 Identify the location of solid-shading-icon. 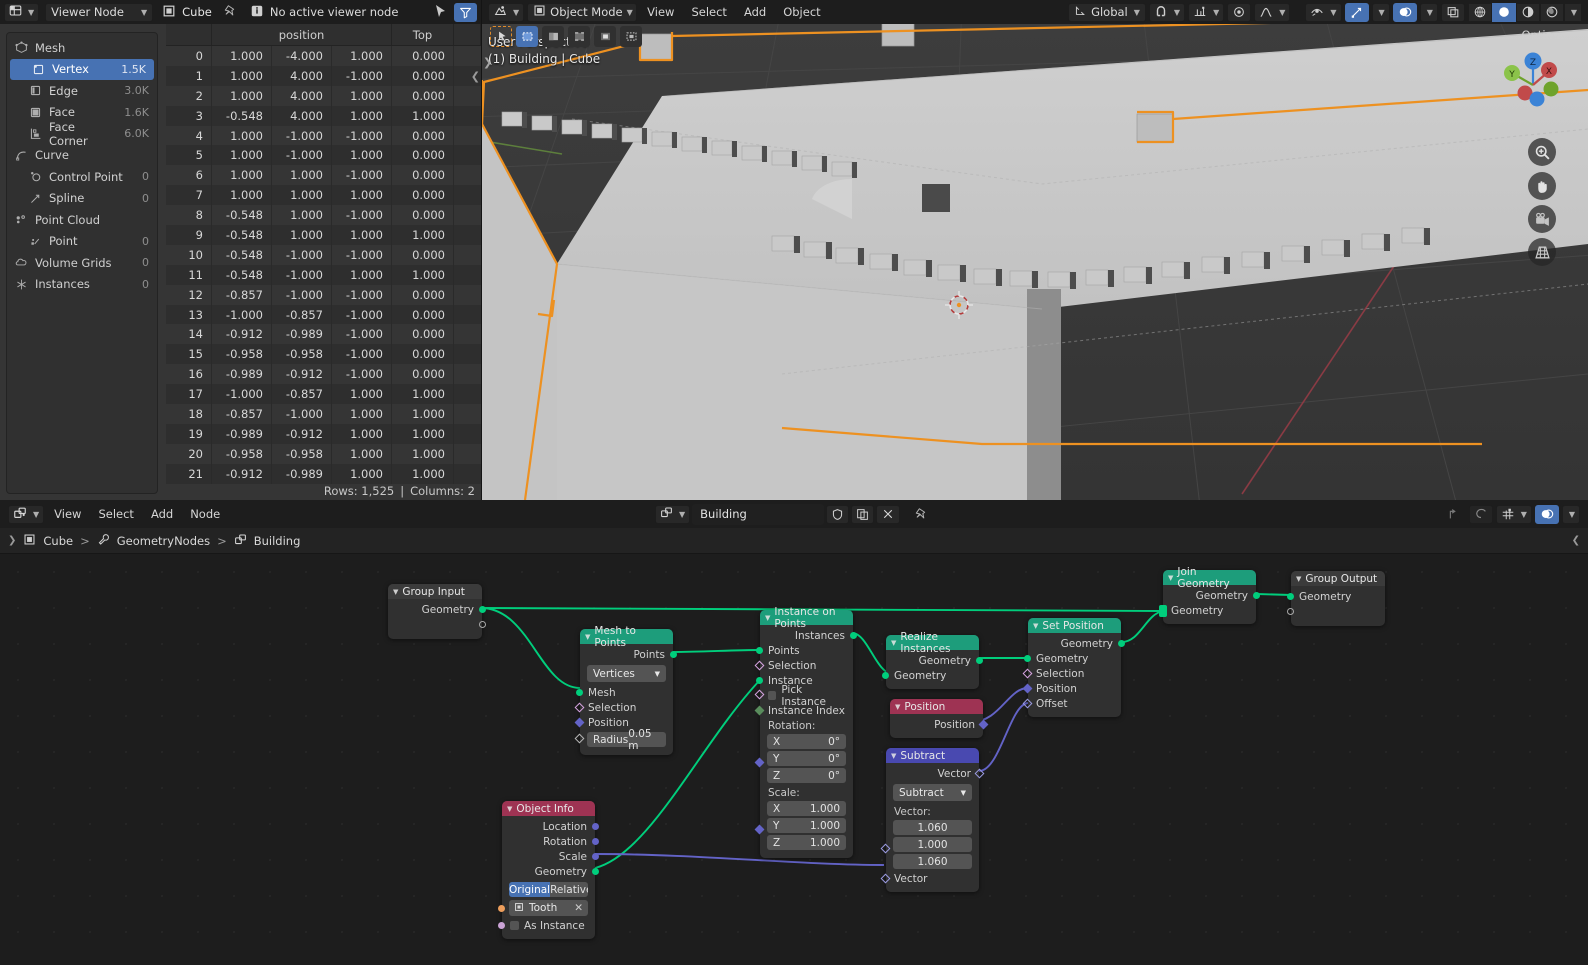
(1503, 12).